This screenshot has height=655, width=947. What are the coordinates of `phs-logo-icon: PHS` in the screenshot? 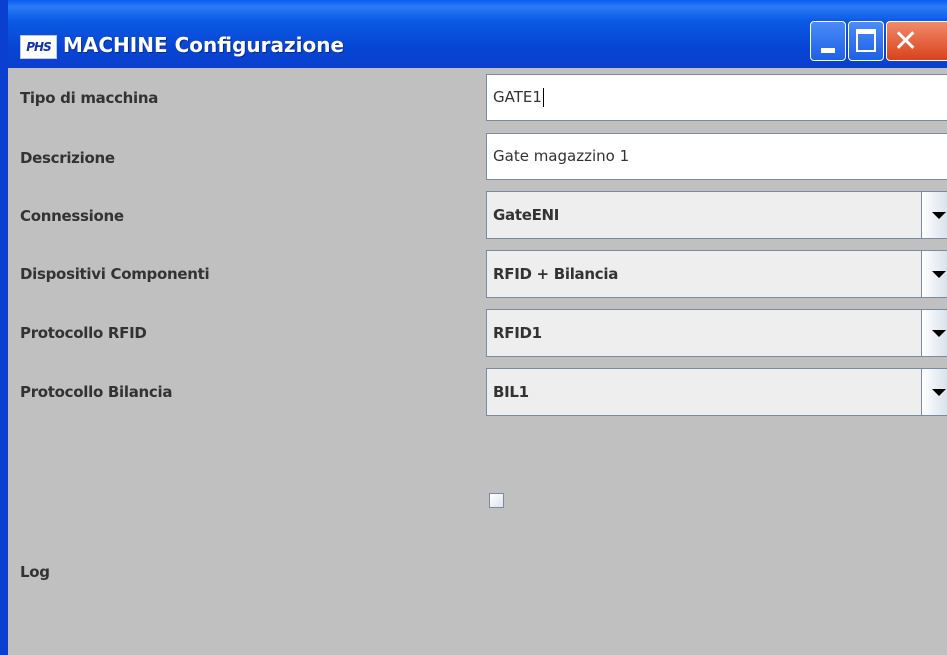 It's located at (38, 47).